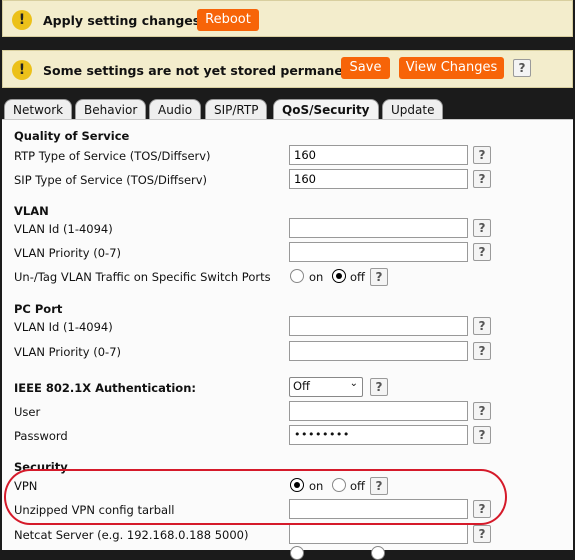 This screenshot has height=560, width=575. Describe the element at coordinates (68, 352) in the screenshot. I see `pc-vlan-priority-label: VLAN Priority (0-7)` at that location.